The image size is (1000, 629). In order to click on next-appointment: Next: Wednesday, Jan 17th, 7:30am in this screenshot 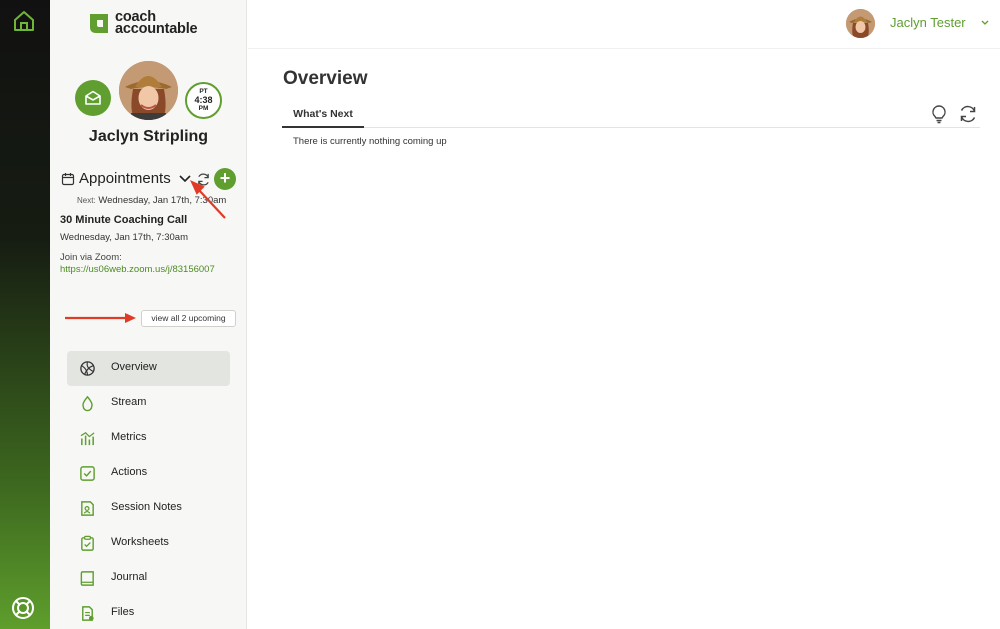, I will do `click(151, 200)`.